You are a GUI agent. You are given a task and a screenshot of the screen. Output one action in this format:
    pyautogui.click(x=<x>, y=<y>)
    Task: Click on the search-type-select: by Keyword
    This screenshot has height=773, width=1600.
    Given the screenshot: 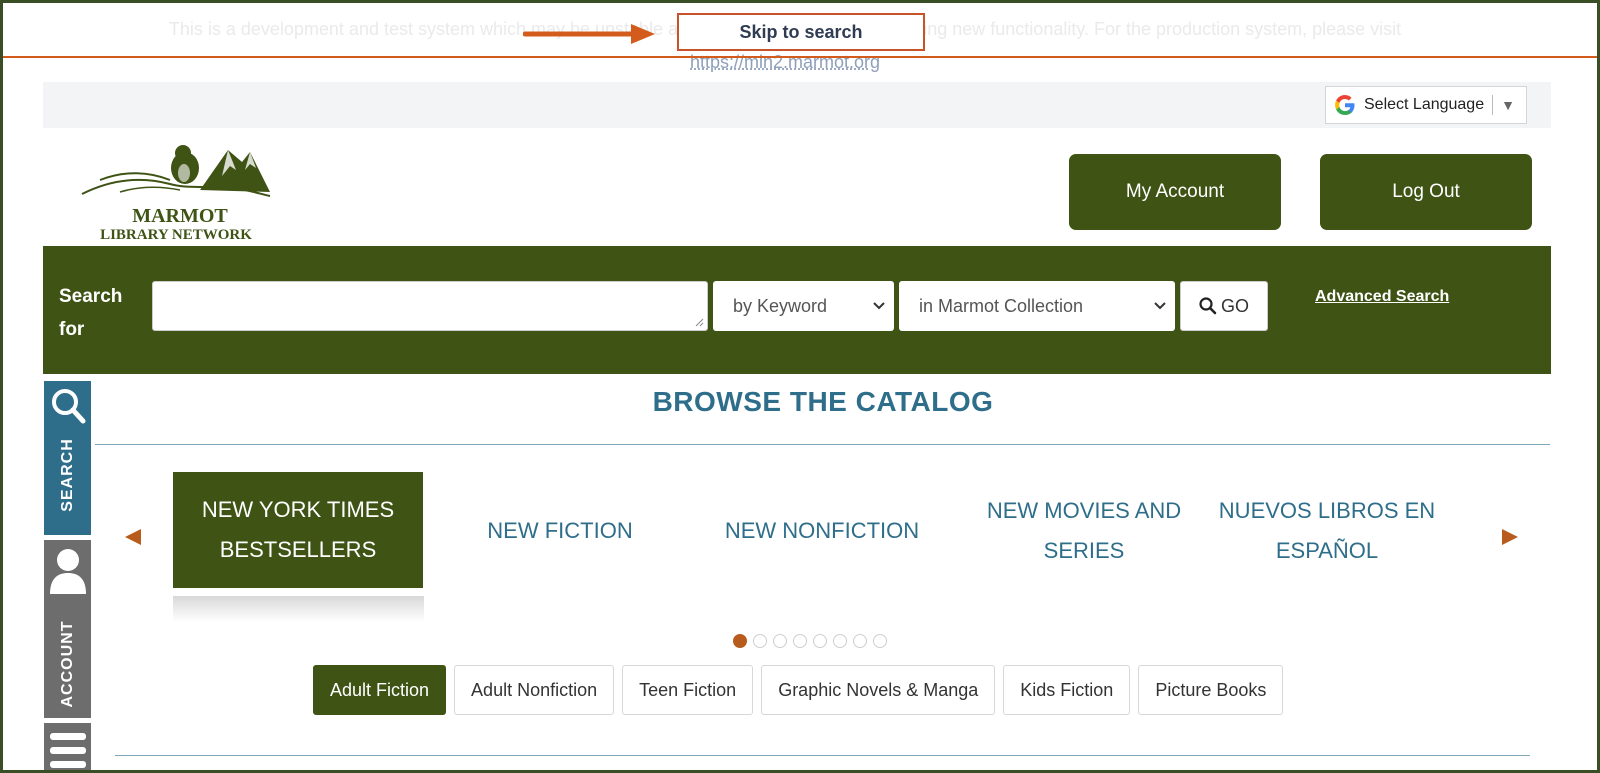 What is the action you would take?
    pyautogui.click(x=803, y=306)
    